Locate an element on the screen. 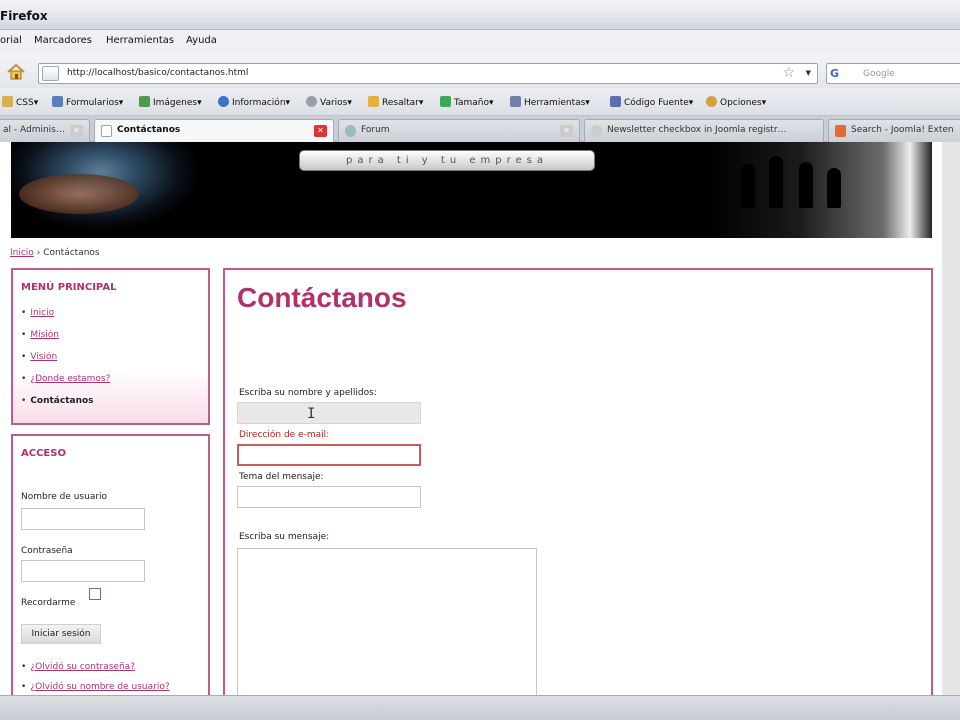 The width and height of the screenshot is (960, 720). joomla-icon is located at coordinates (840, 131).